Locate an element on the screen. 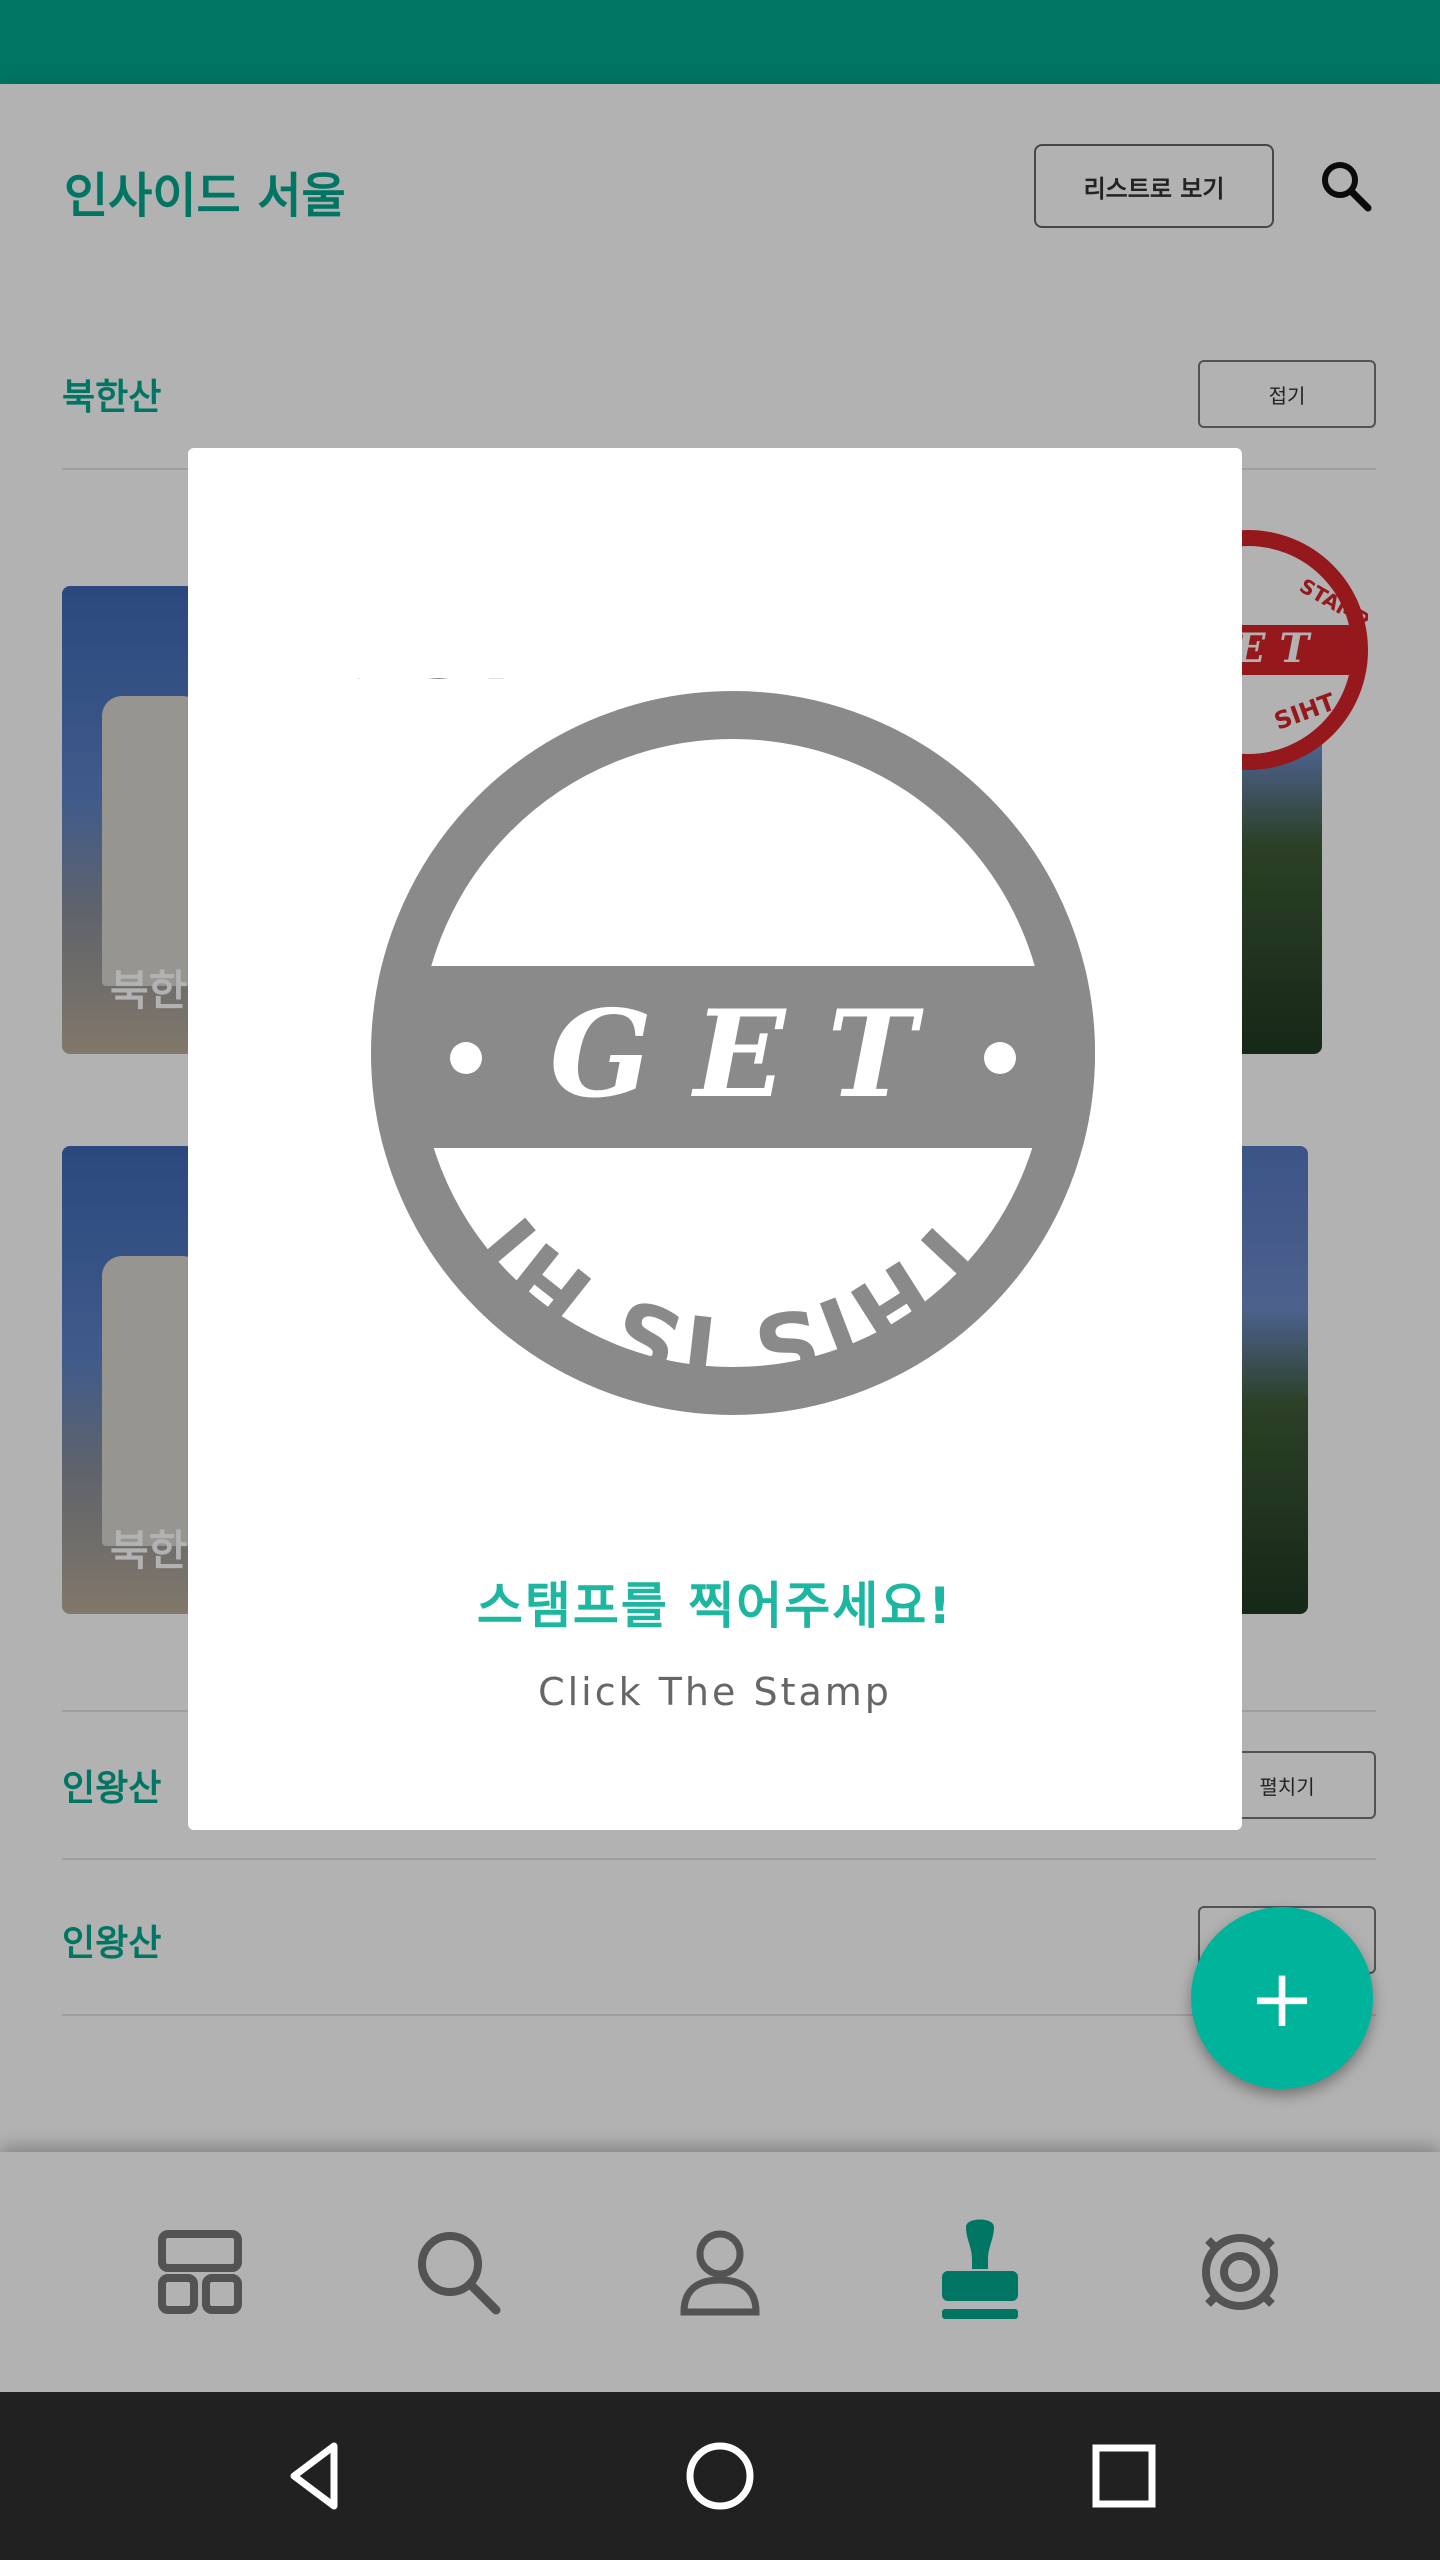  recents-icon is located at coordinates (1124, 2476).